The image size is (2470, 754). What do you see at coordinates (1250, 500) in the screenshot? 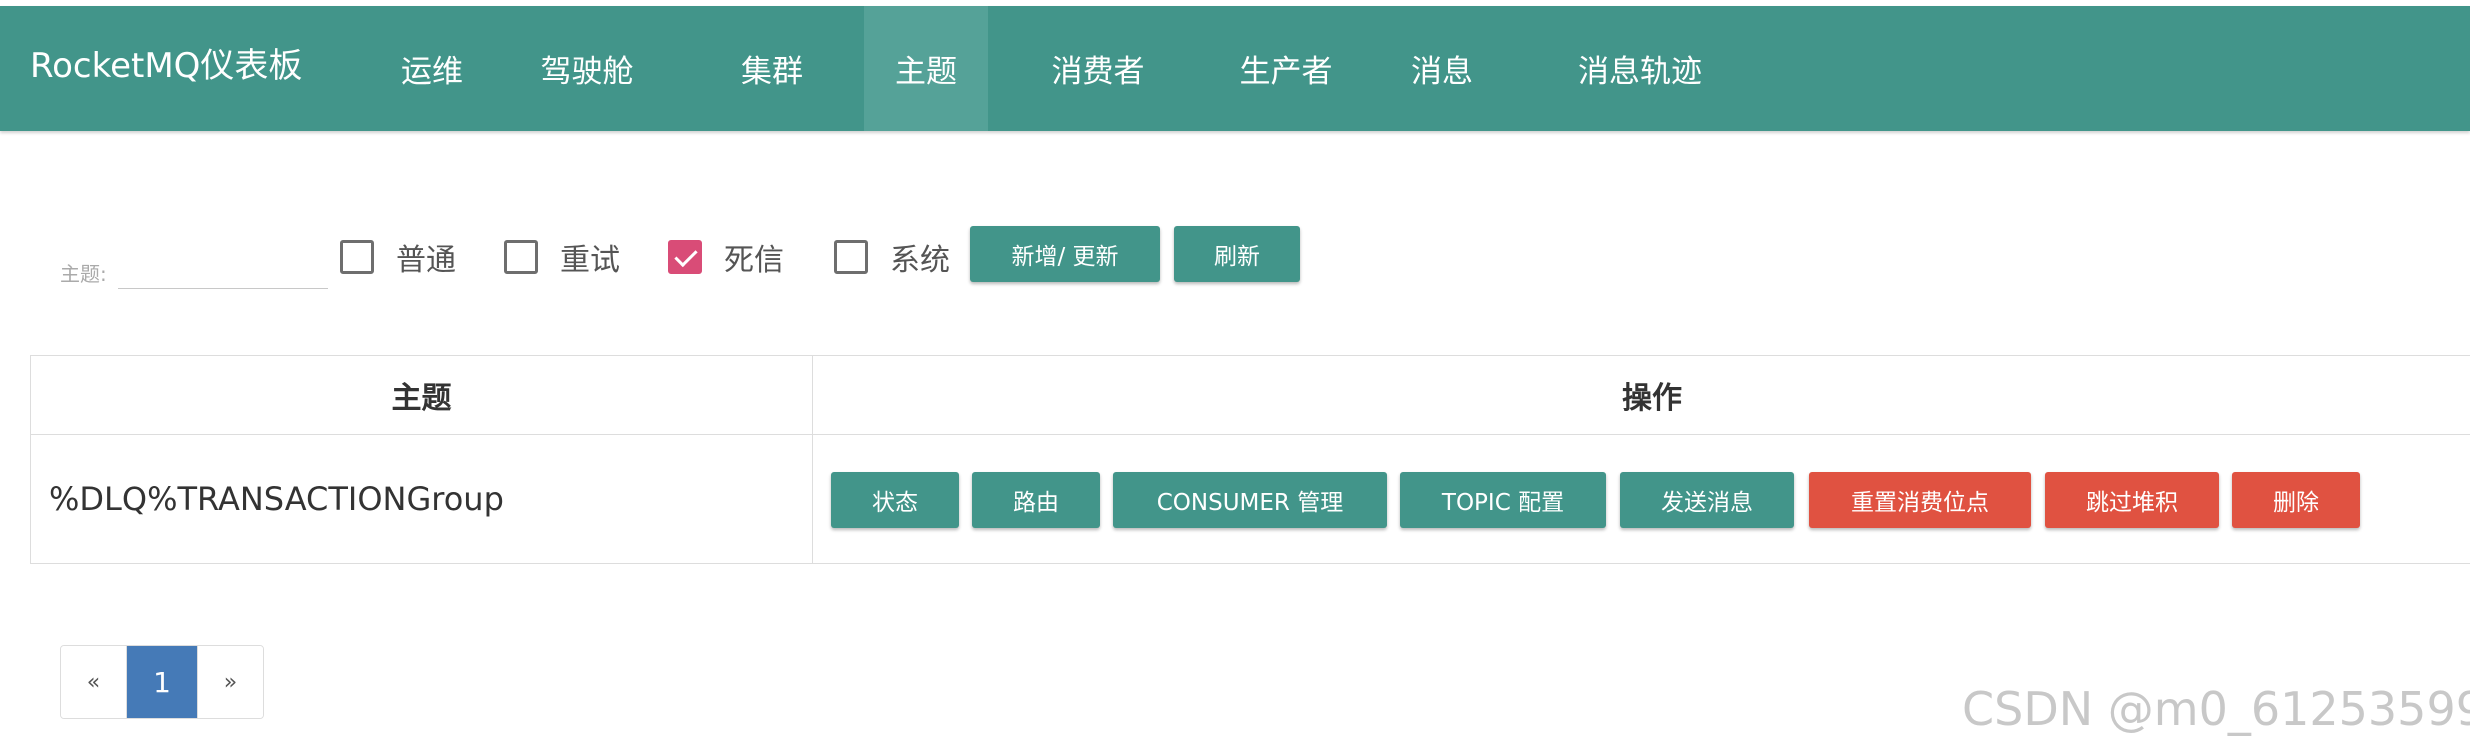
I see `consumer-manage-button: CONSUMER 管理` at bounding box center [1250, 500].